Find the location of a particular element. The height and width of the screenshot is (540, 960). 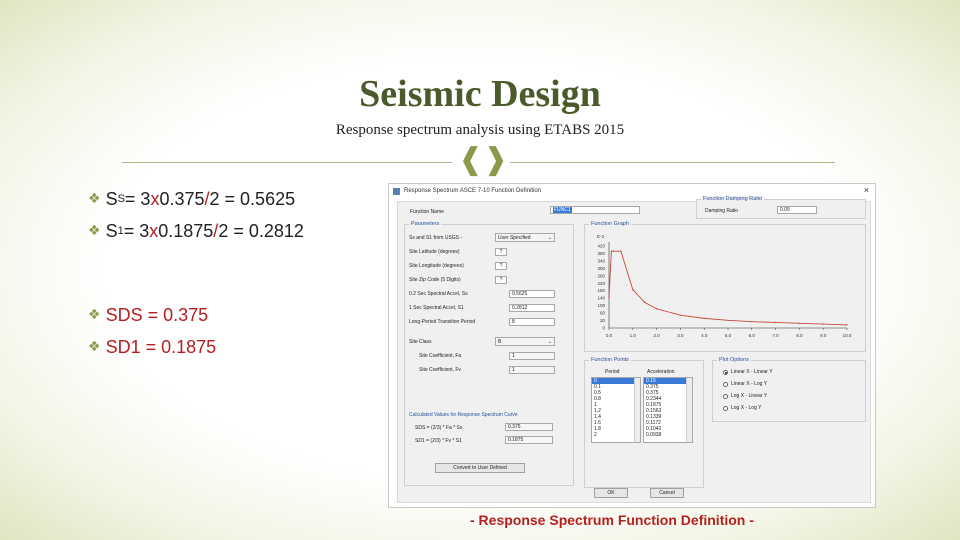

parameter-input: 8 is located at coordinates (532, 322).